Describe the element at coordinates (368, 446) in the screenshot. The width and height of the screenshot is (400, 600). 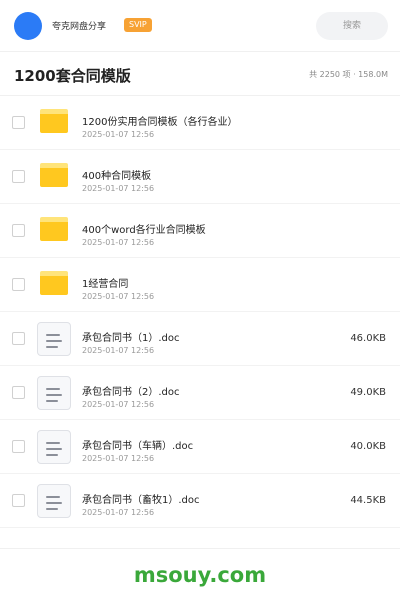
I see `item-size: 40.0KB` at that location.